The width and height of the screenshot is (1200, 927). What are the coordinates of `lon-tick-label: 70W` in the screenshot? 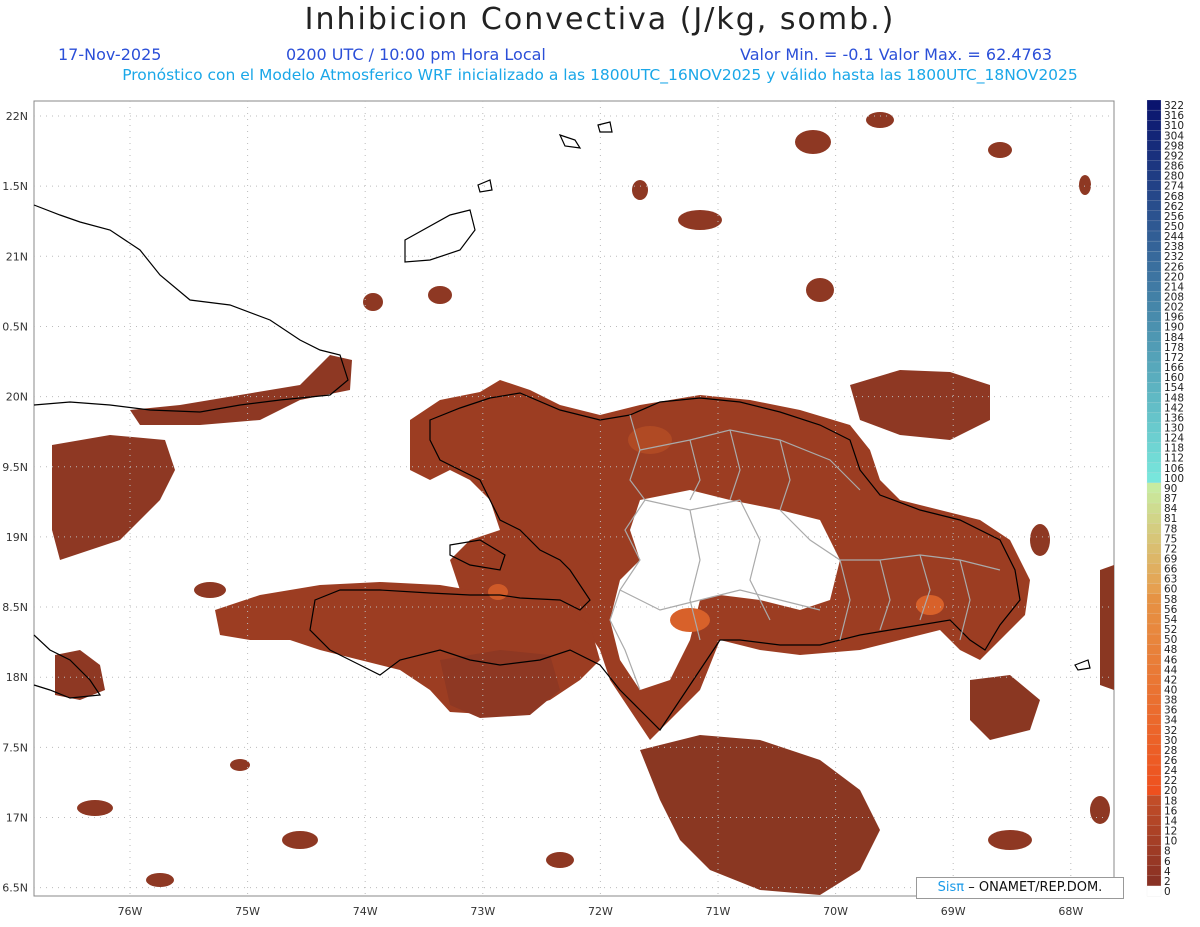 It's located at (835, 911).